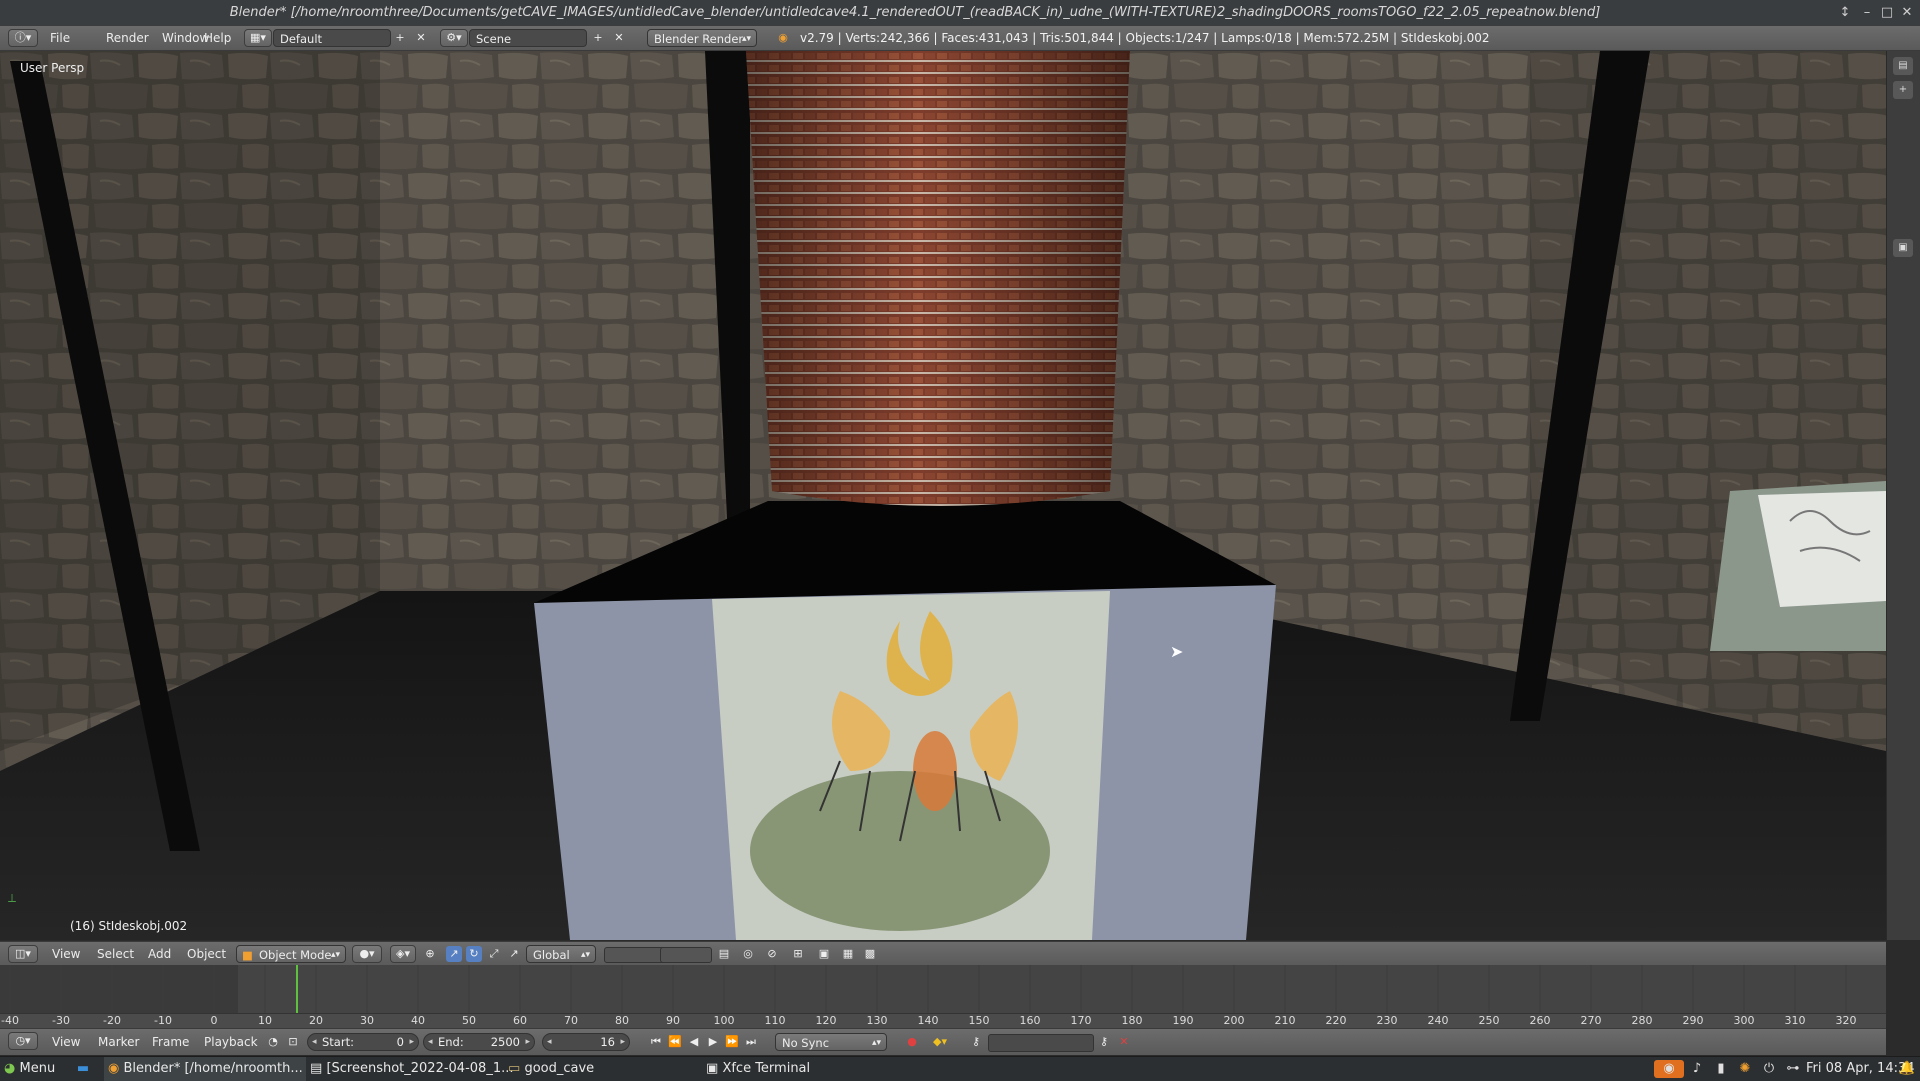 The image size is (1920, 1081). I want to click on camera-icon: ▩, so click(870, 954).